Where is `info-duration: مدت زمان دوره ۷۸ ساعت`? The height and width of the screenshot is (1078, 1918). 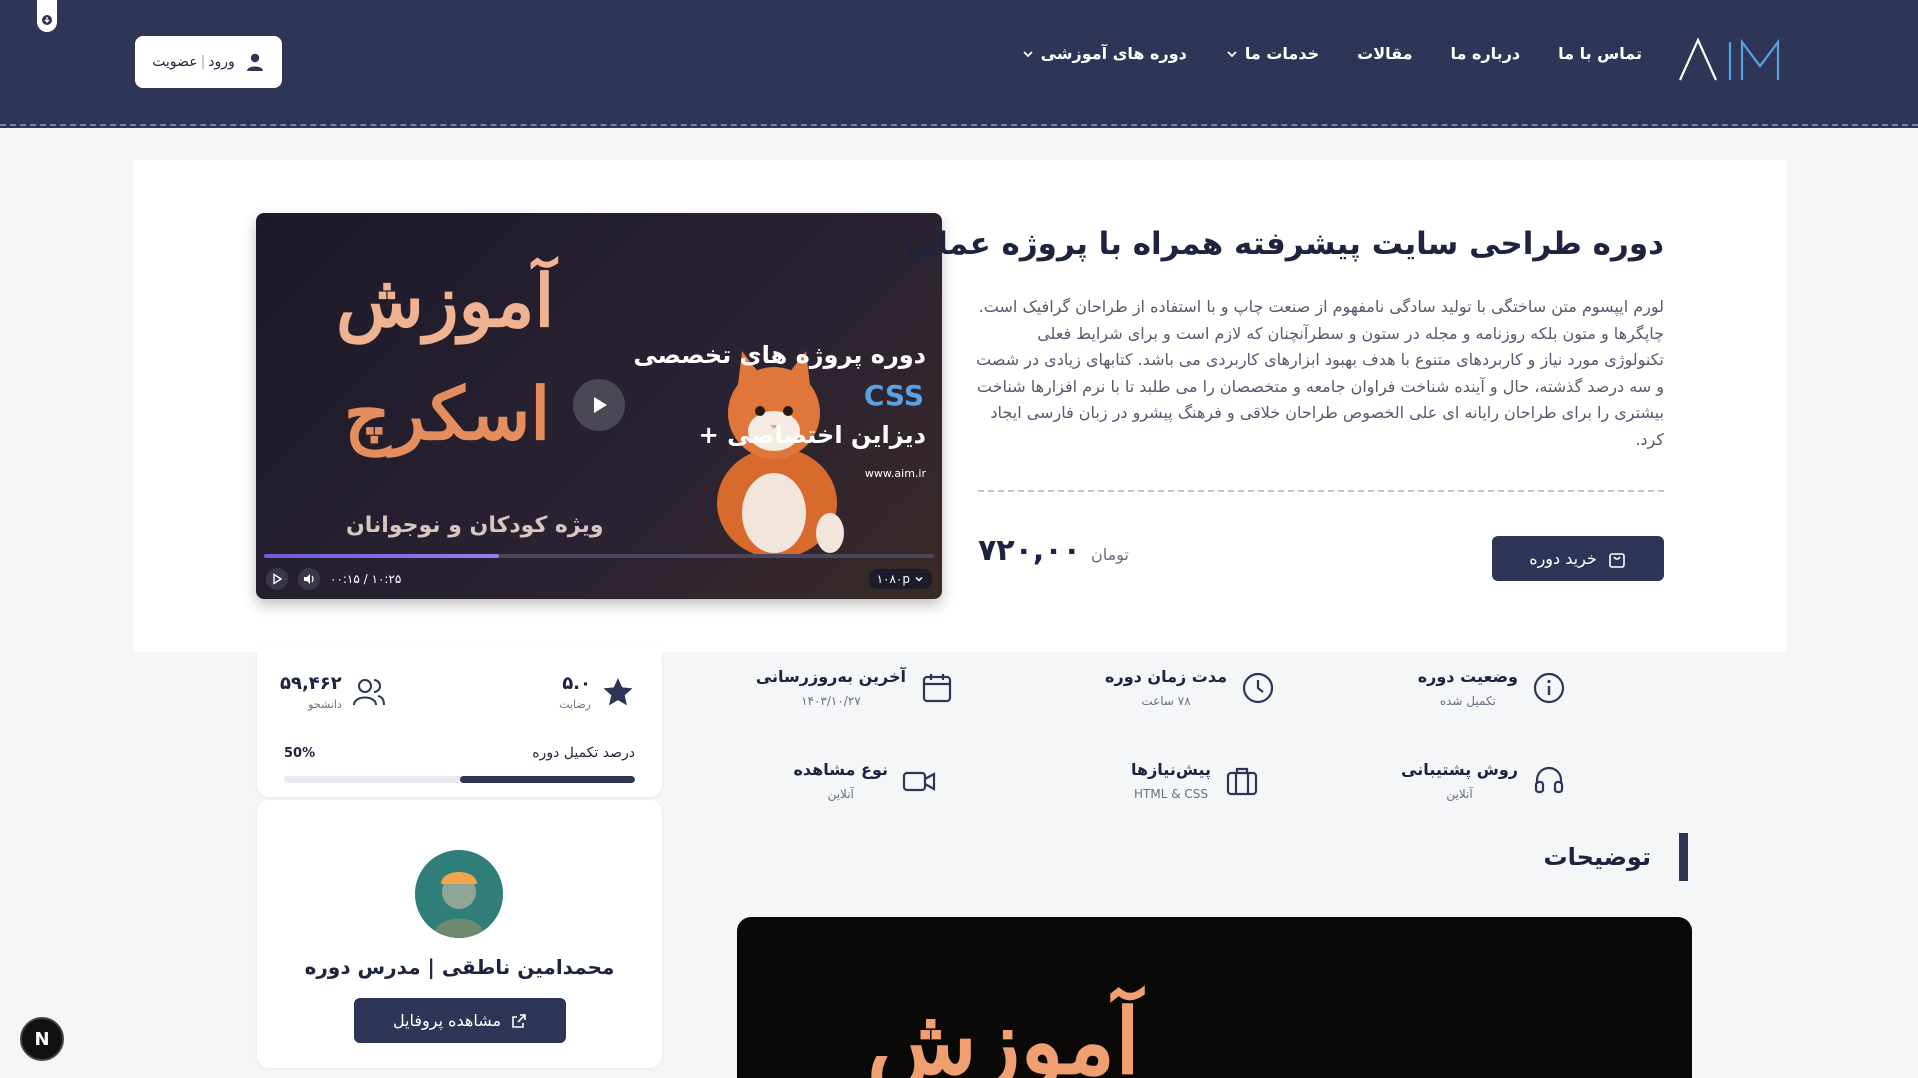
info-duration: مدت زمان دوره ۷۸ ساعت is located at coordinates (1190, 687).